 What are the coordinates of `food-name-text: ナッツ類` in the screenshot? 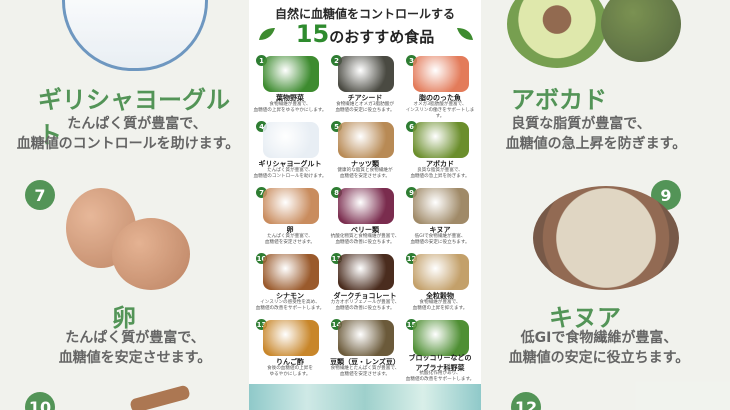 It's located at (365, 164).